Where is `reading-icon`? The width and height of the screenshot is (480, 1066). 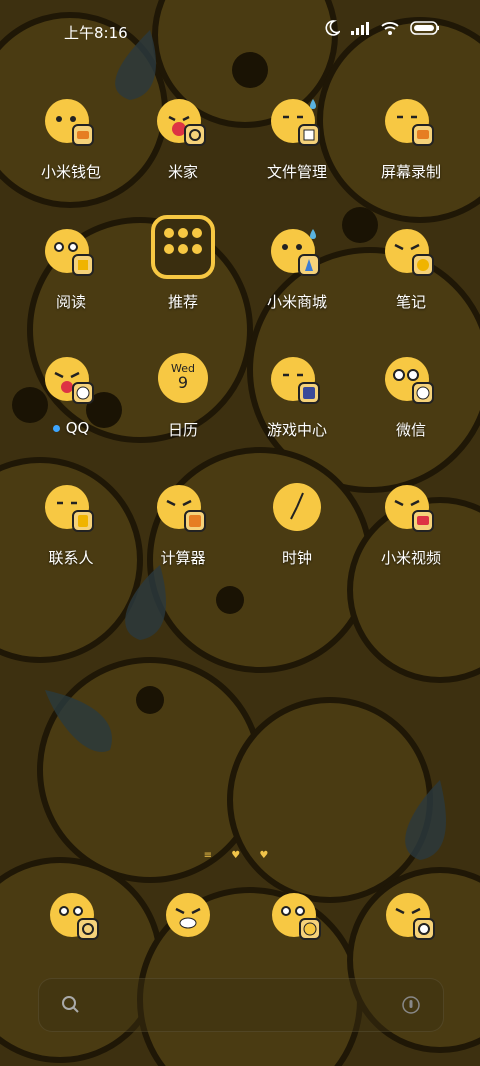 reading-icon is located at coordinates (71, 253).